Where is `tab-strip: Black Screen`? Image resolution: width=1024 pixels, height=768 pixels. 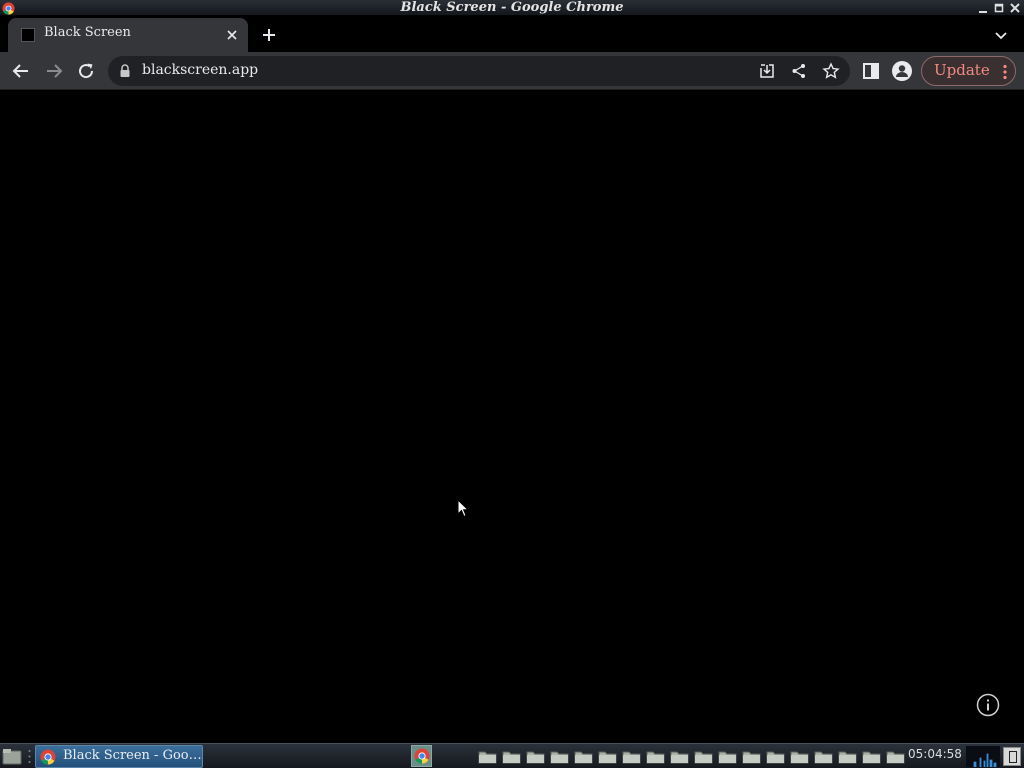 tab-strip: Black Screen is located at coordinates (512, 34).